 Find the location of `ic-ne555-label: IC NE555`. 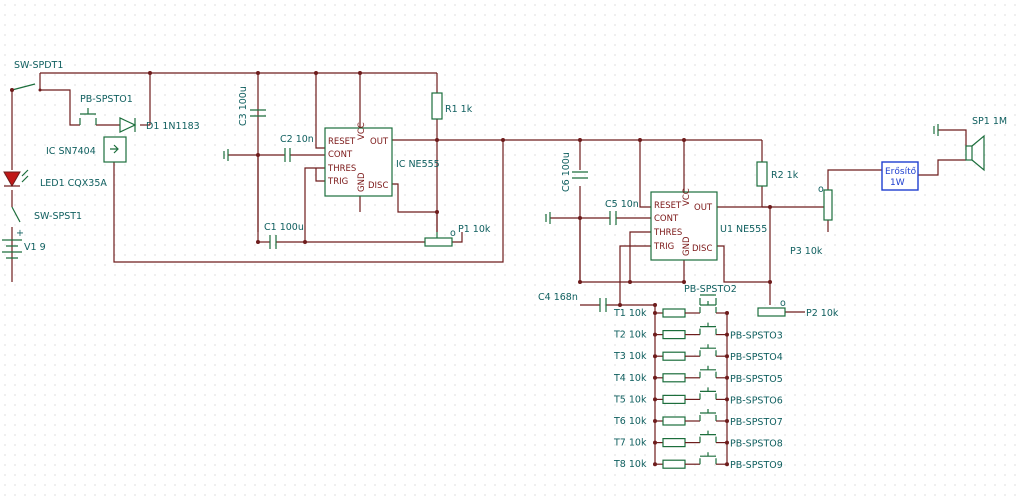

ic-ne555-label: IC NE555 is located at coordinates (418, 164).